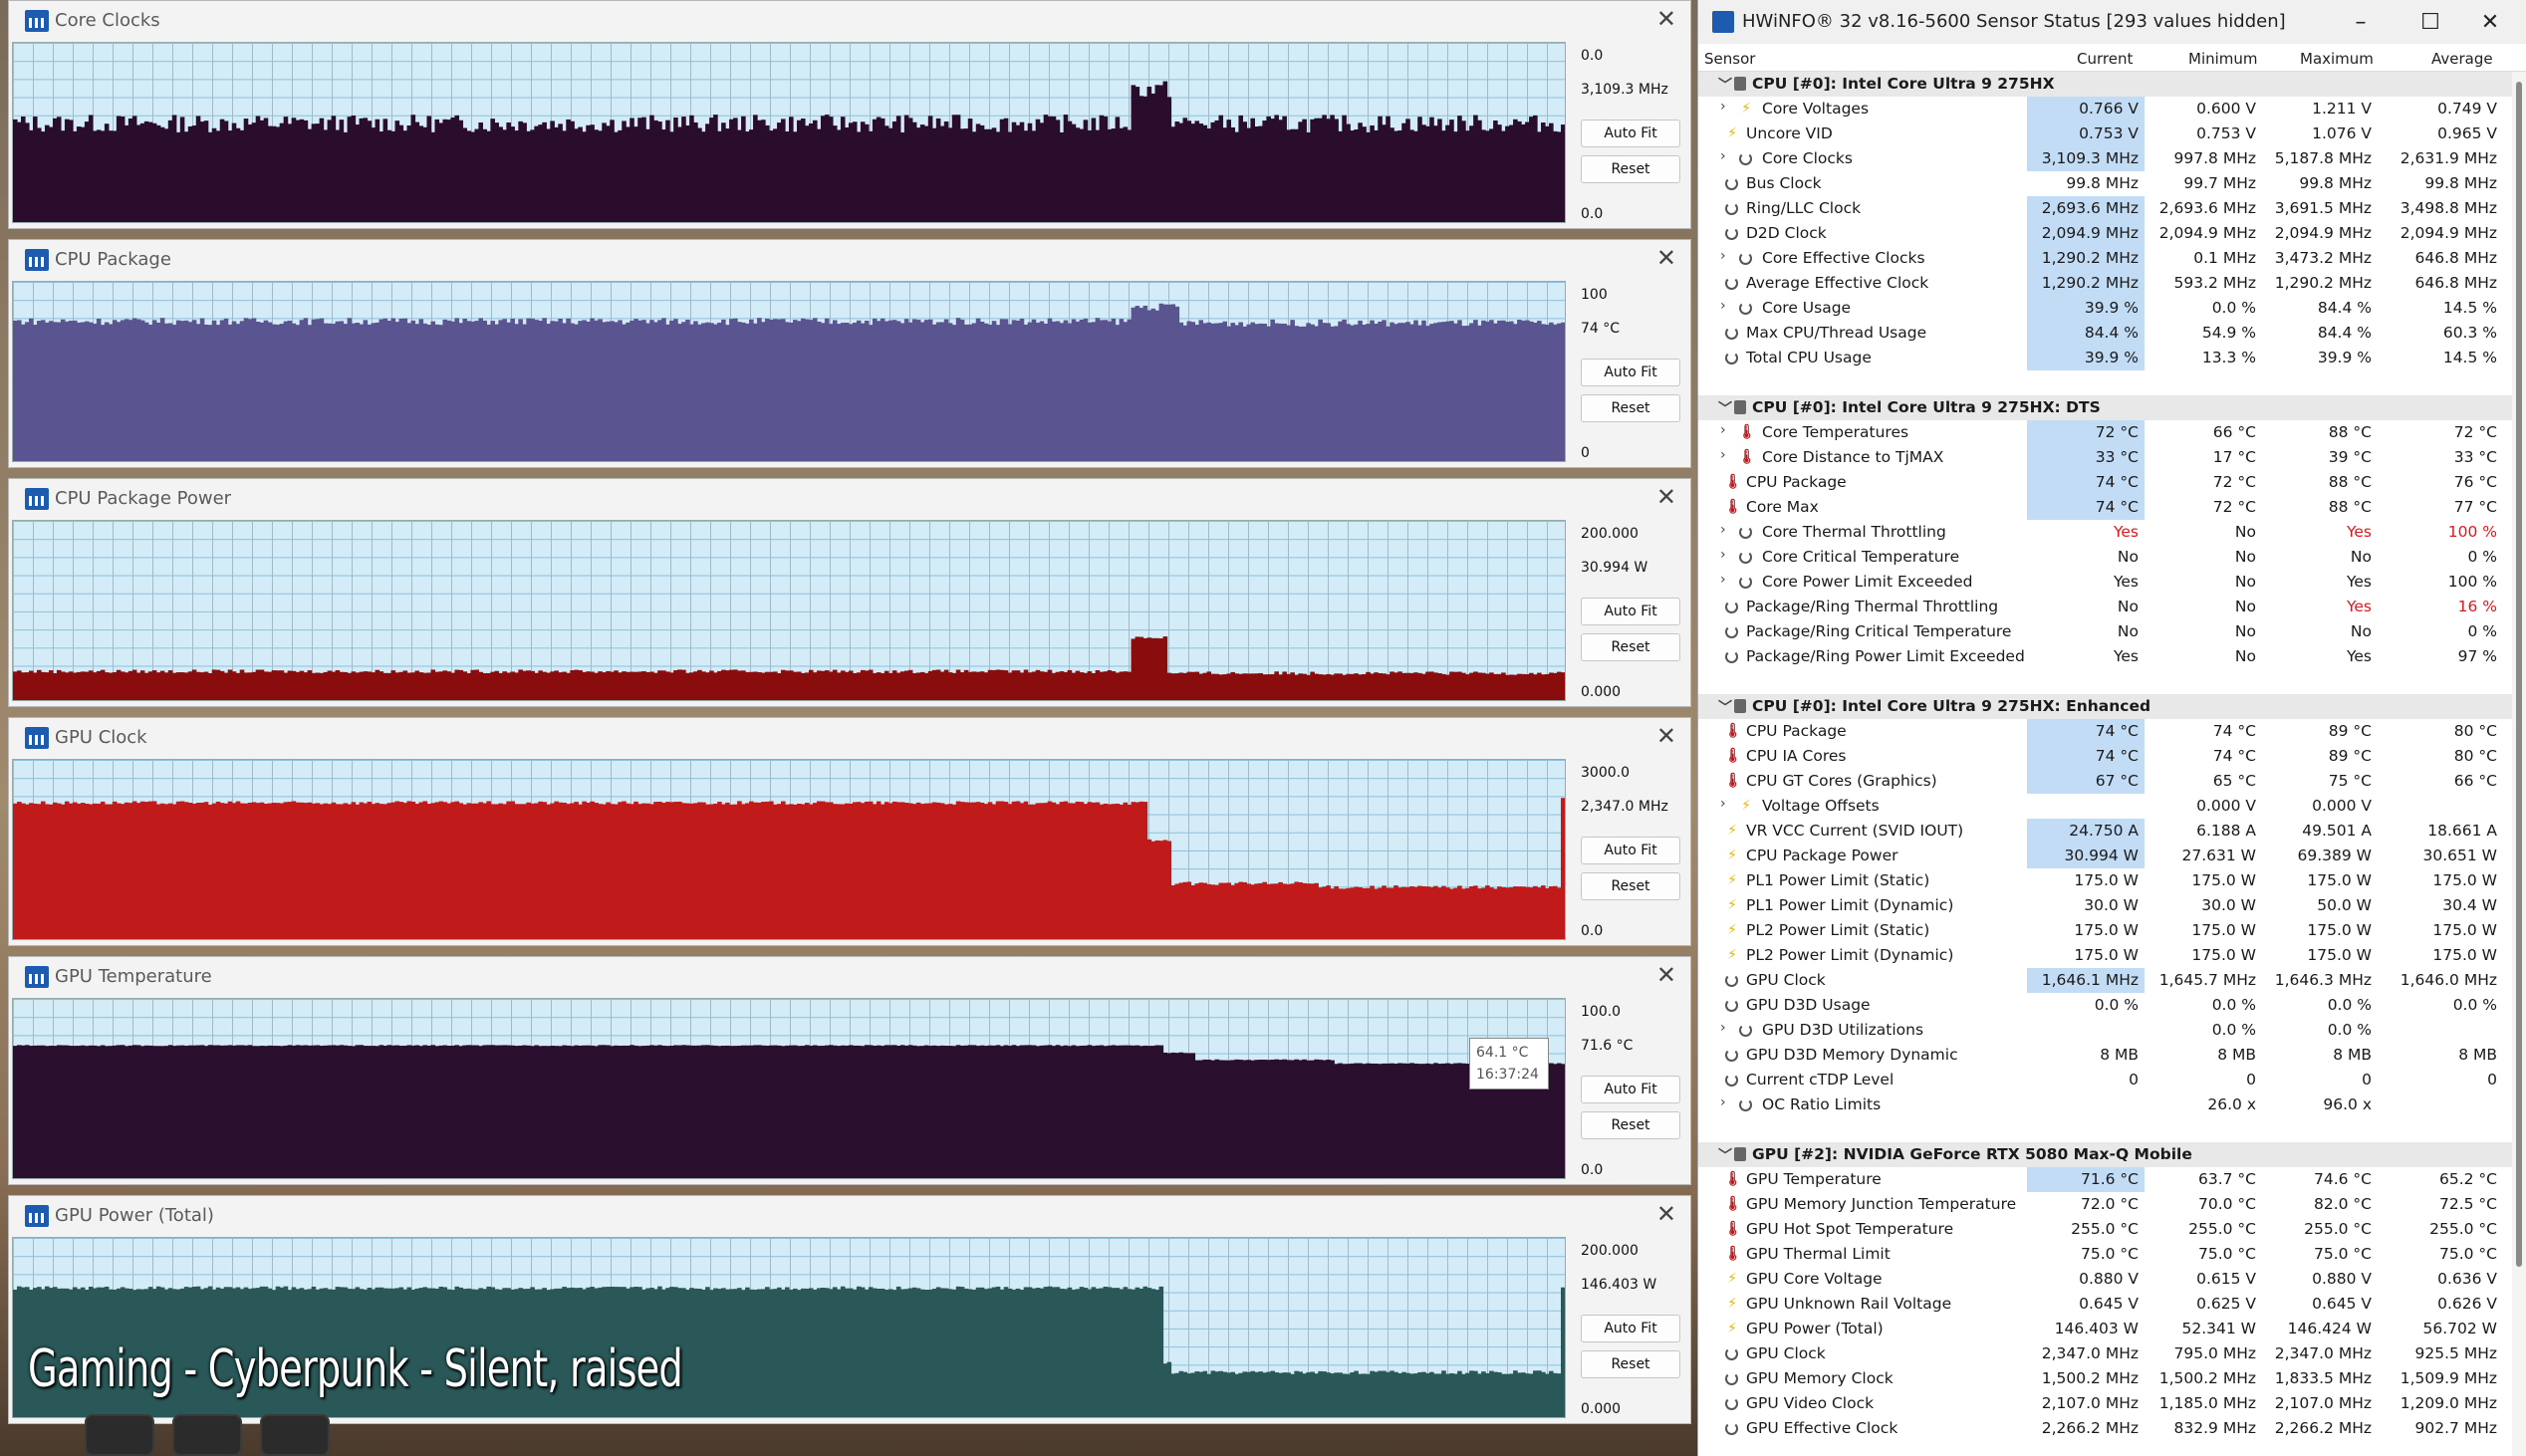  I want to click on sensor-row: › Core Critical Temperature No No No 0 %, so click(2112, 557).